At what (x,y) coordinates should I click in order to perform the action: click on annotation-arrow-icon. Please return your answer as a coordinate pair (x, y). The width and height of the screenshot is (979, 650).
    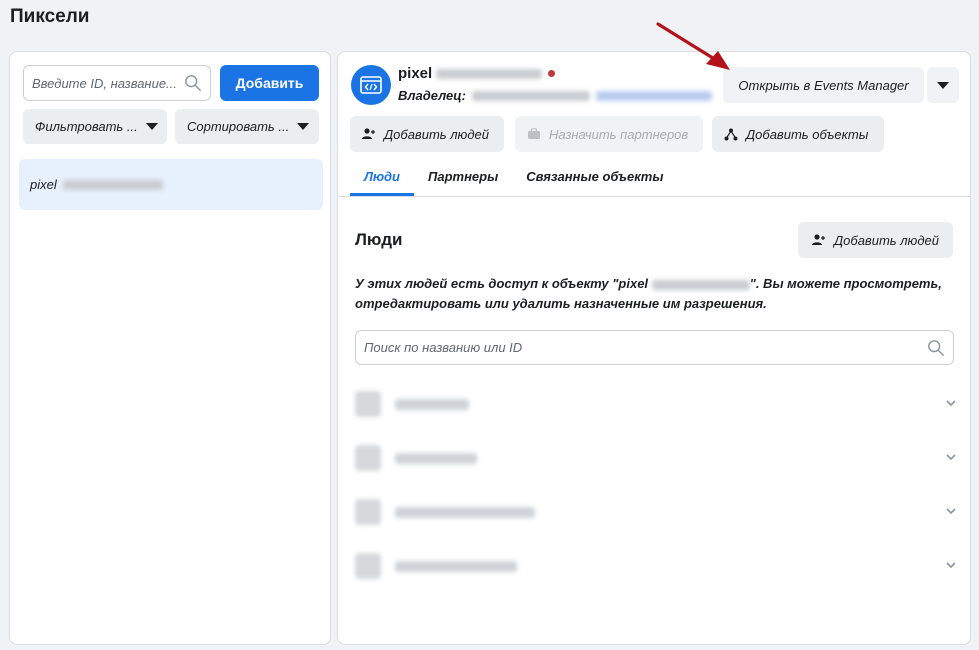
    Looking at the image, I should click on (693, 46).